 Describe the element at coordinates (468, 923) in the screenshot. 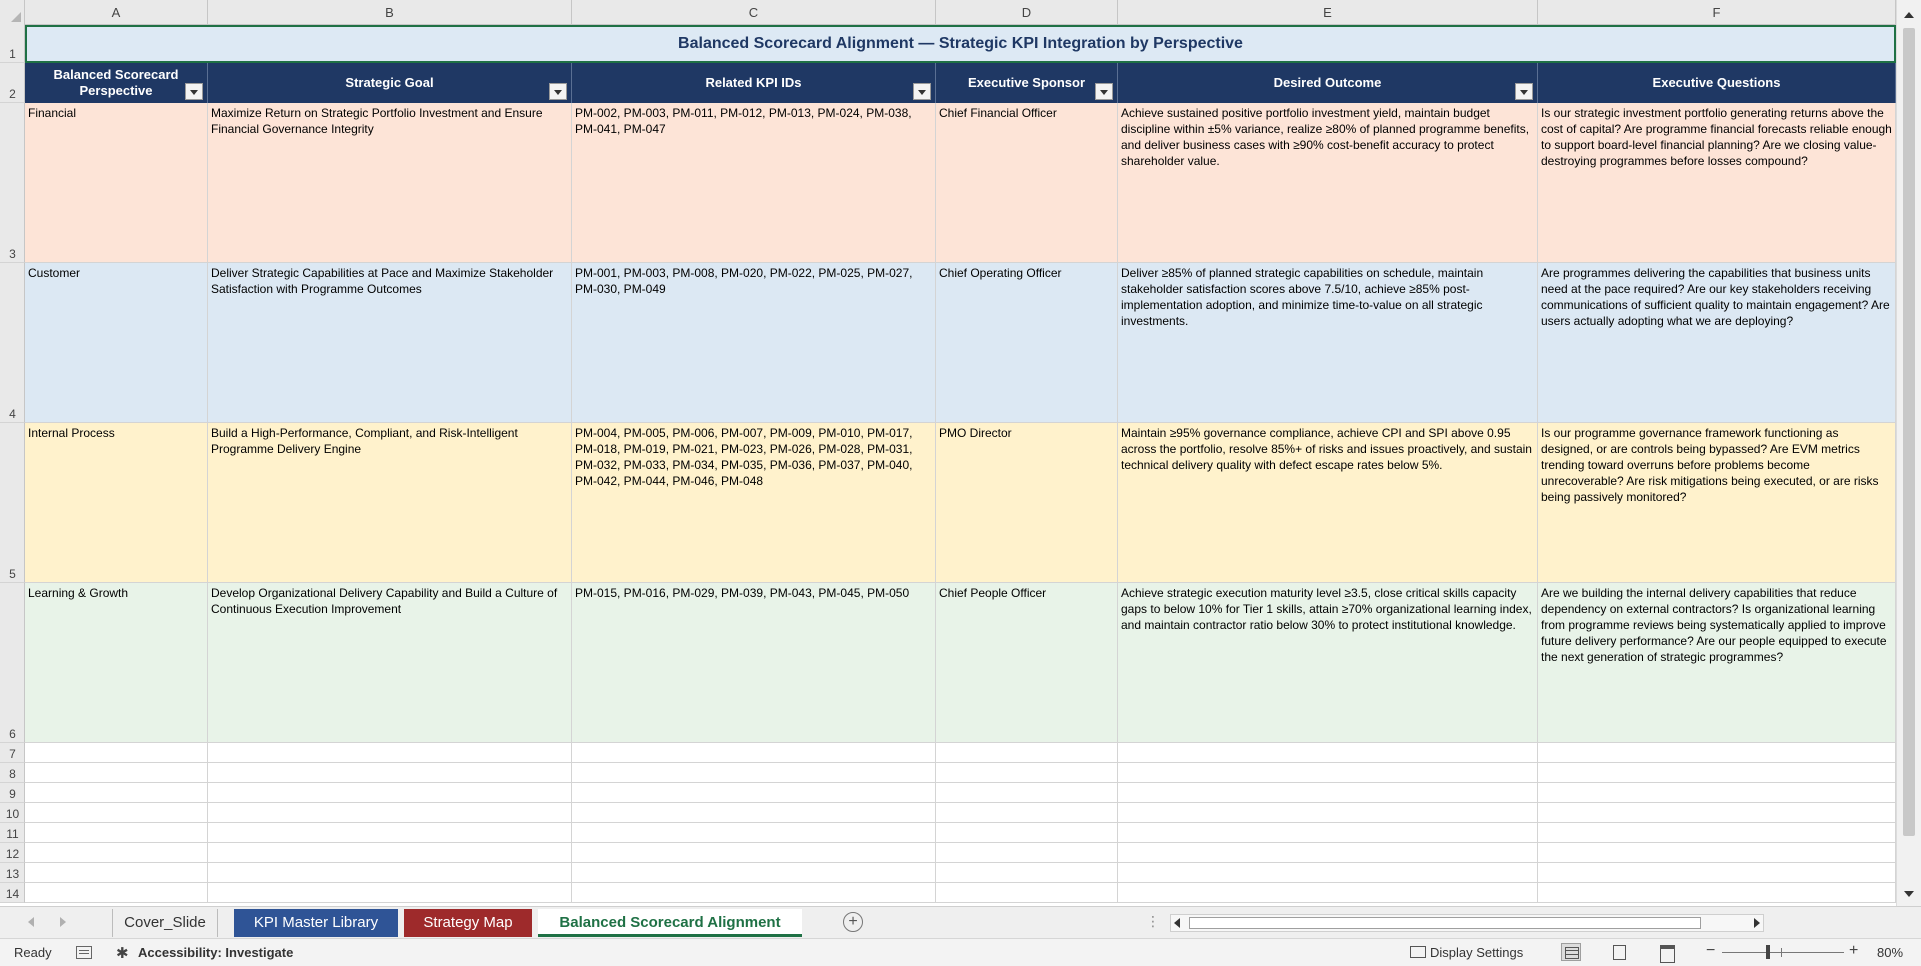

I see `sheet-tab-strategy-map: Strategy Map` at that location.